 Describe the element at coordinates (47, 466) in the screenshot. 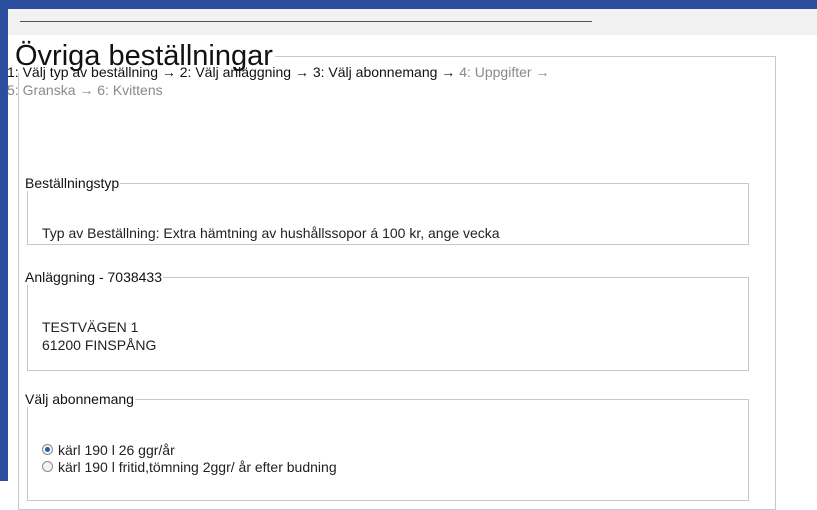

I see `radio-unselected-icon` at that location.